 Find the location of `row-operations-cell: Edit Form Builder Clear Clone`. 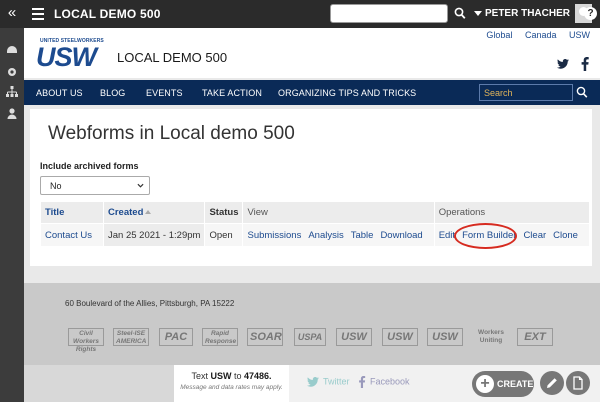

row-operations-cell: Edit Form Builder Clear Clone is located at coordinates (511, 235).